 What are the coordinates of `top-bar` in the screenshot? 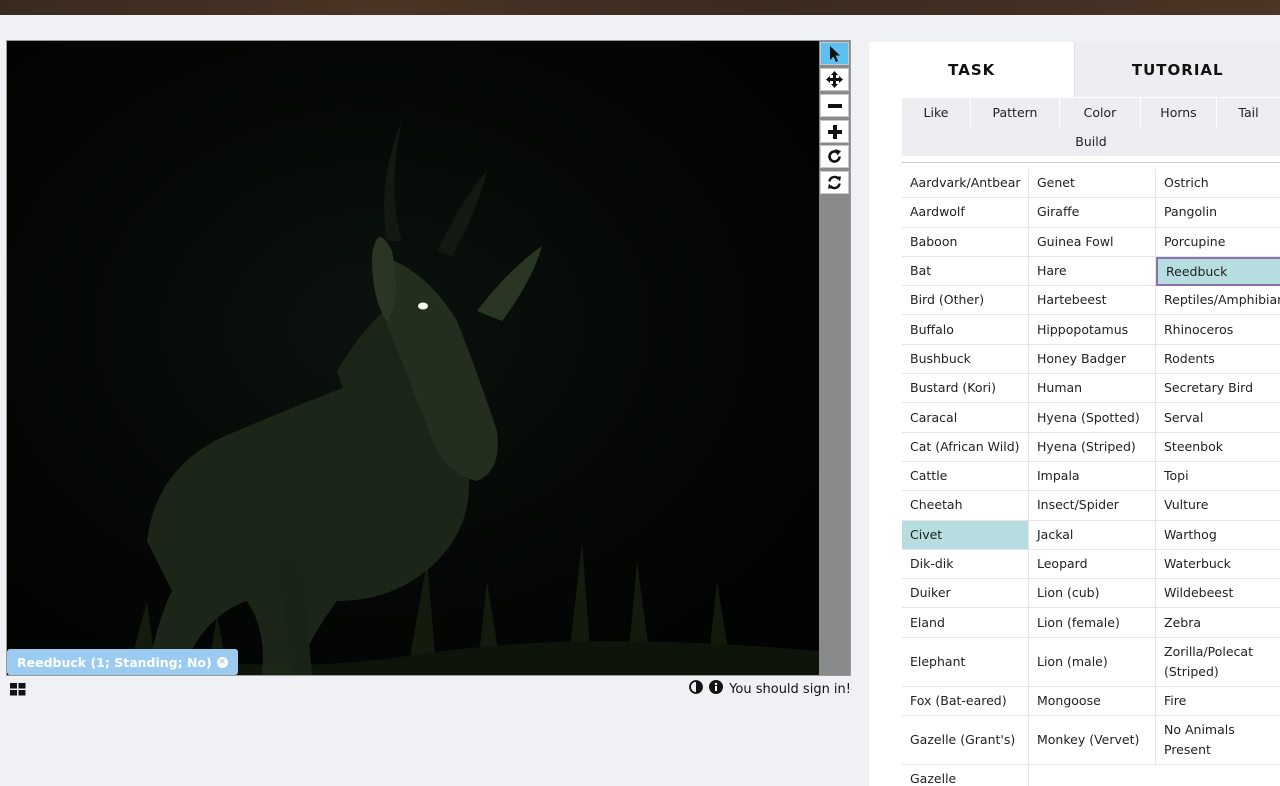 It's located at (640, 7).